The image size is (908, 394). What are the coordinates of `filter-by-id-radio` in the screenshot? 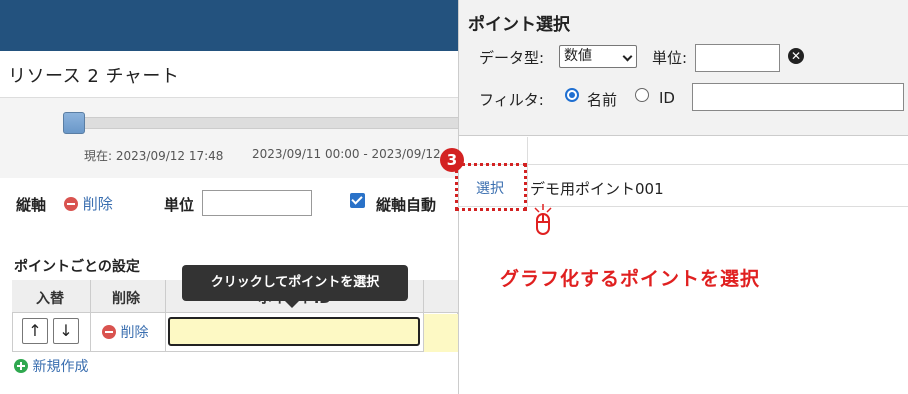 It's located at (642, 95).